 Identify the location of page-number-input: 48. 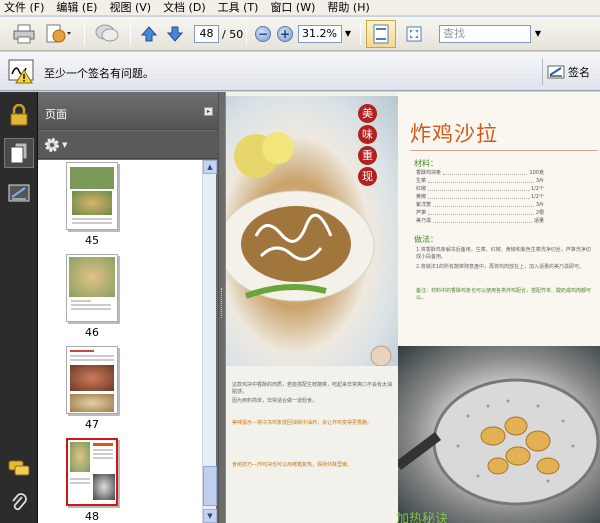
(206, 34).